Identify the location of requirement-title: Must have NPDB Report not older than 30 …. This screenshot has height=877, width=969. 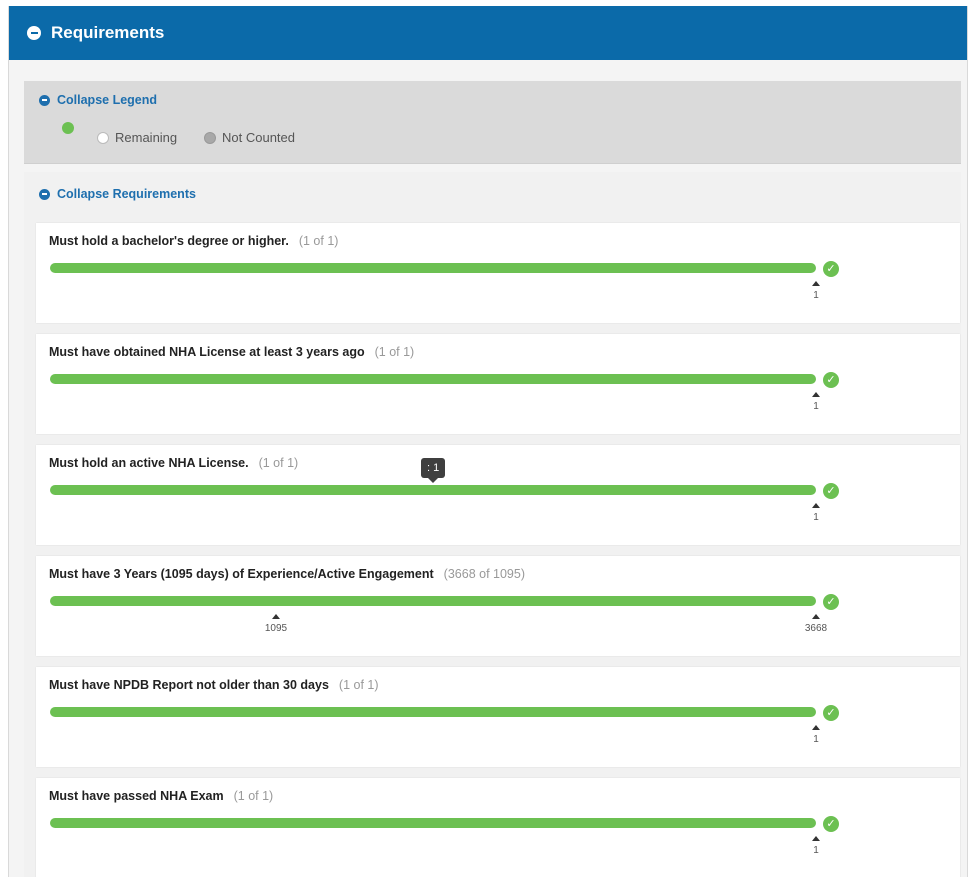
(214, 685).